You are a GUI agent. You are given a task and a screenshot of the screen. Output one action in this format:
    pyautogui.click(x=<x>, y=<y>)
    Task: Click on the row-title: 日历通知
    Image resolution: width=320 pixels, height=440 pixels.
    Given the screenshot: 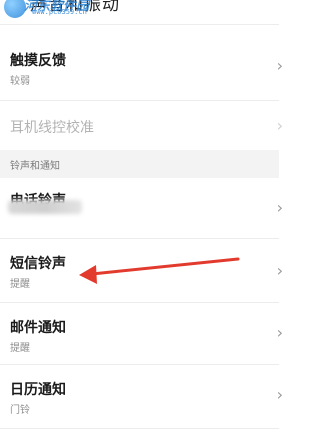 What is the action you would take?
    pyautogui.click(x=38, y=390)
    